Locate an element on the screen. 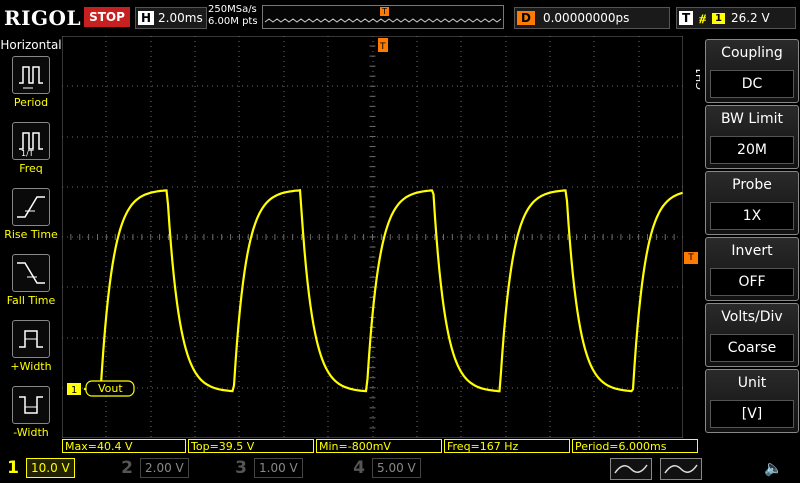 This screenshot has height=483, width=800. unit-value: [V] is located at coordinates (752, 414).